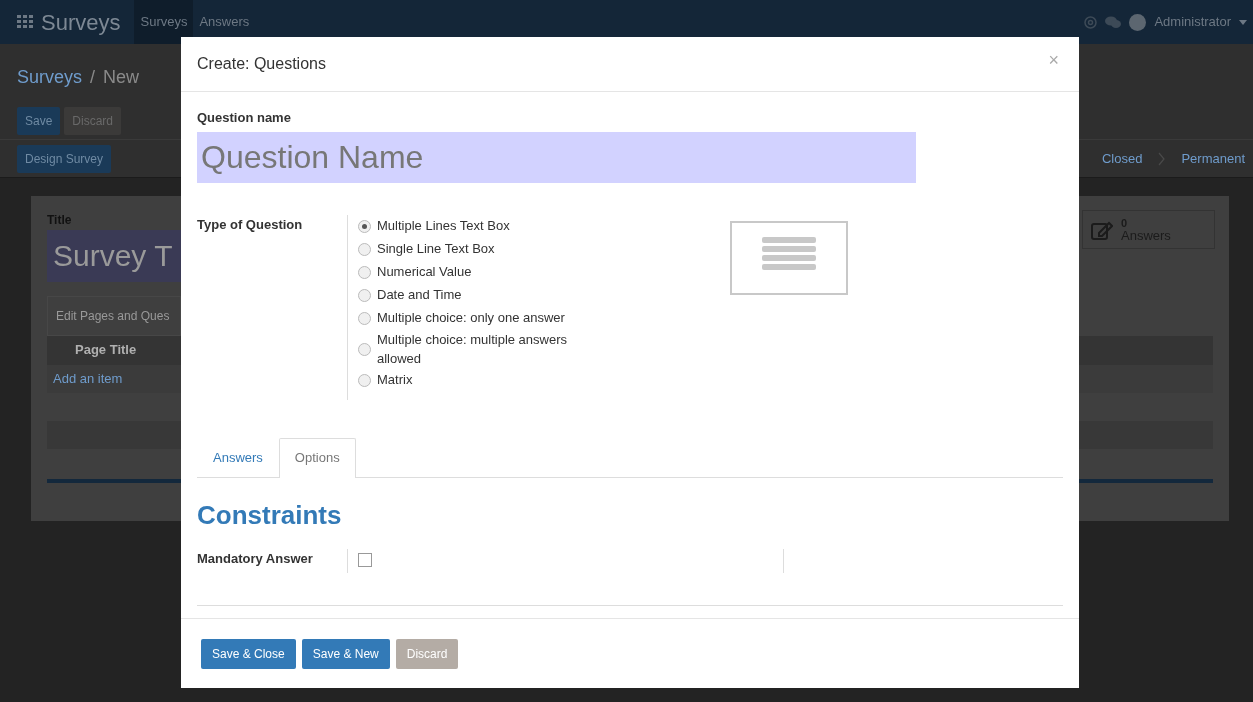 This screenshot has height=702, width=1253. I want to click on tab: Answers, so click(238, 457).